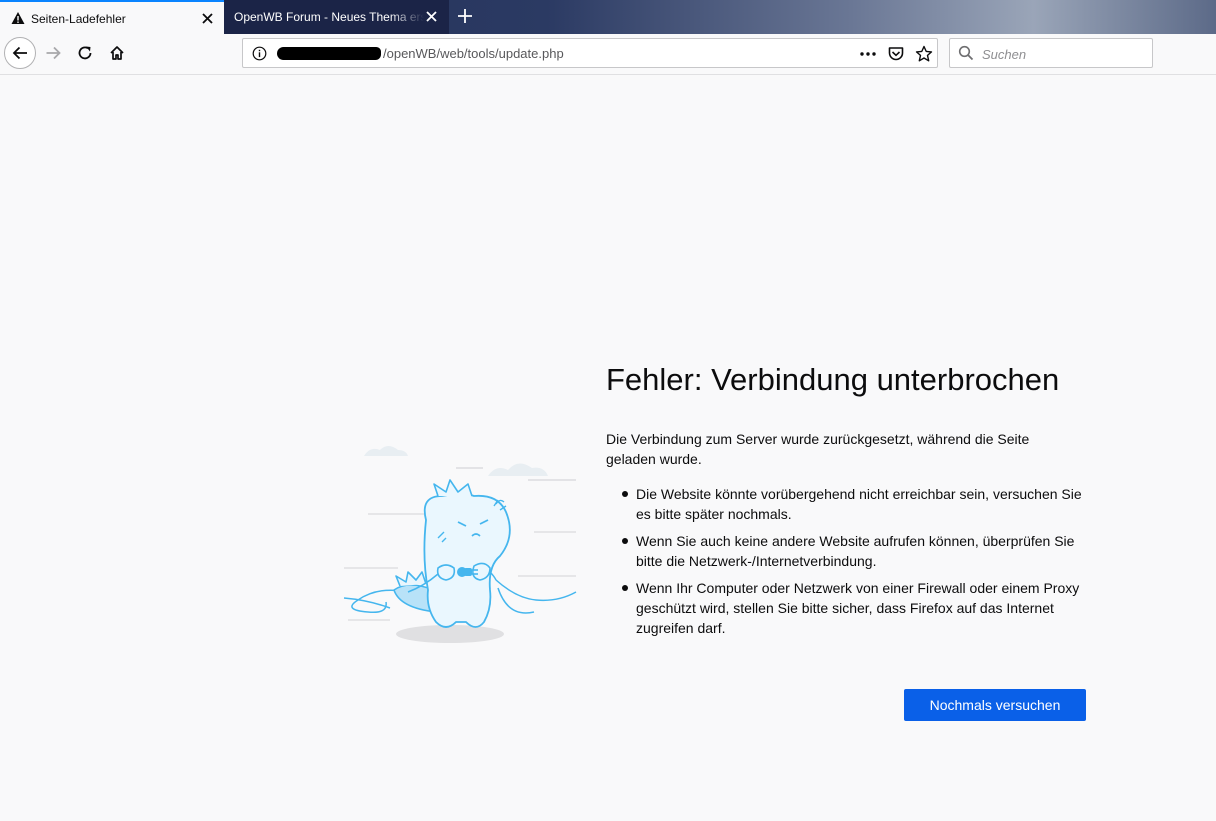 The height and width of the screenshot is (821, 1216). What do you see at coordinates (460, 544) in the screenshot?
I see `disconnected-dino-illustration` at bounding box center [460, 544].